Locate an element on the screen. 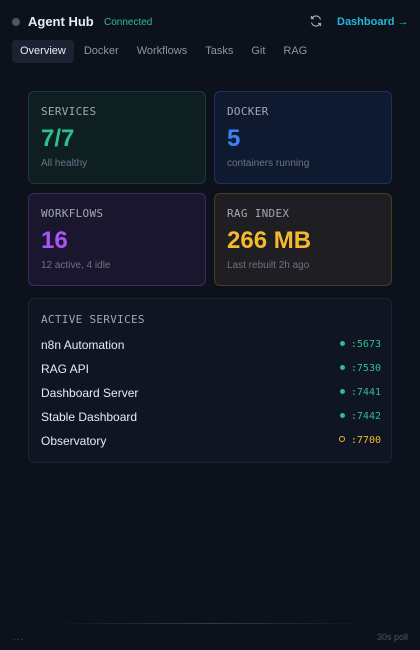 Image resolution: width=420 pixels, height=650 pixels. workflows-card-sub: 12 active, 4 idle is located at coordinates (76, 265).